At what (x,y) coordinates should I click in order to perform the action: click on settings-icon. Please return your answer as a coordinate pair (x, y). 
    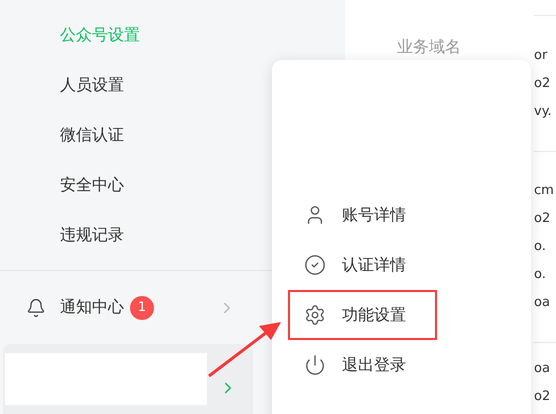
    Looking at the image, I should click on (315, 315).